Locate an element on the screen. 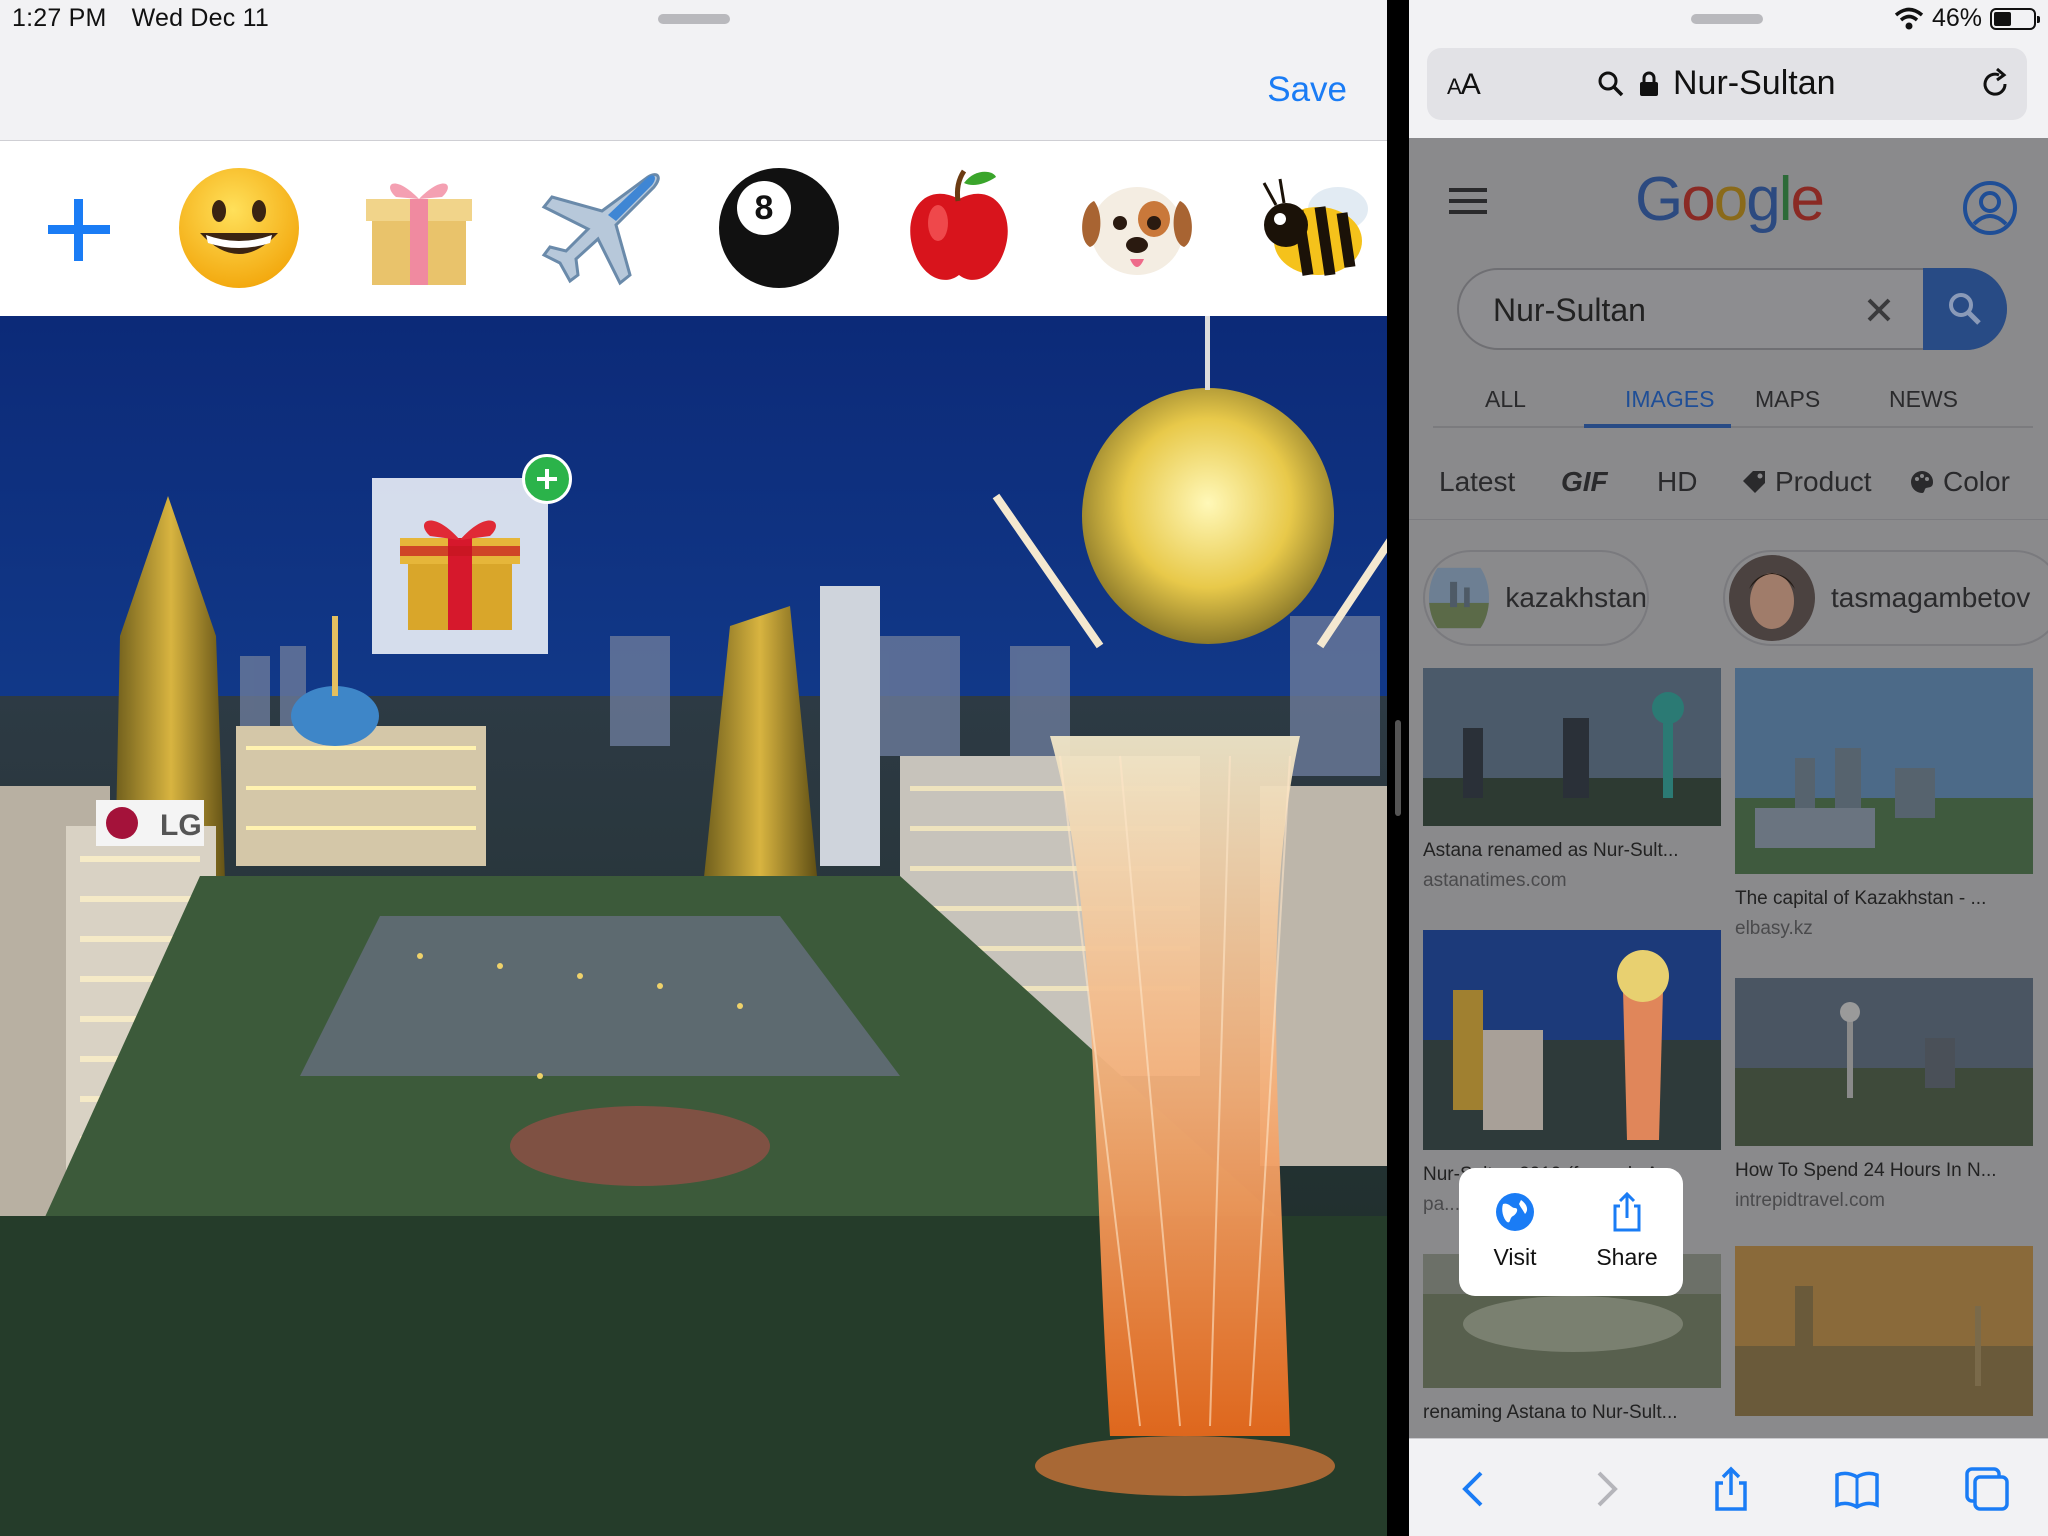 The width and height of the screenshot is (2048, 1536). airplane-sticker is located at coordinates (601, 228).